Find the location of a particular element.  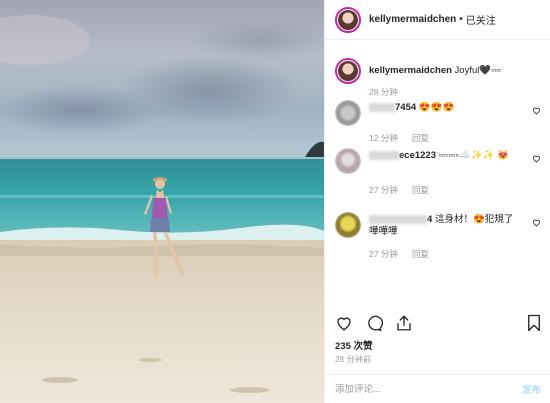

add-comment-bar: 发布 is located at coordinates (437, 388).